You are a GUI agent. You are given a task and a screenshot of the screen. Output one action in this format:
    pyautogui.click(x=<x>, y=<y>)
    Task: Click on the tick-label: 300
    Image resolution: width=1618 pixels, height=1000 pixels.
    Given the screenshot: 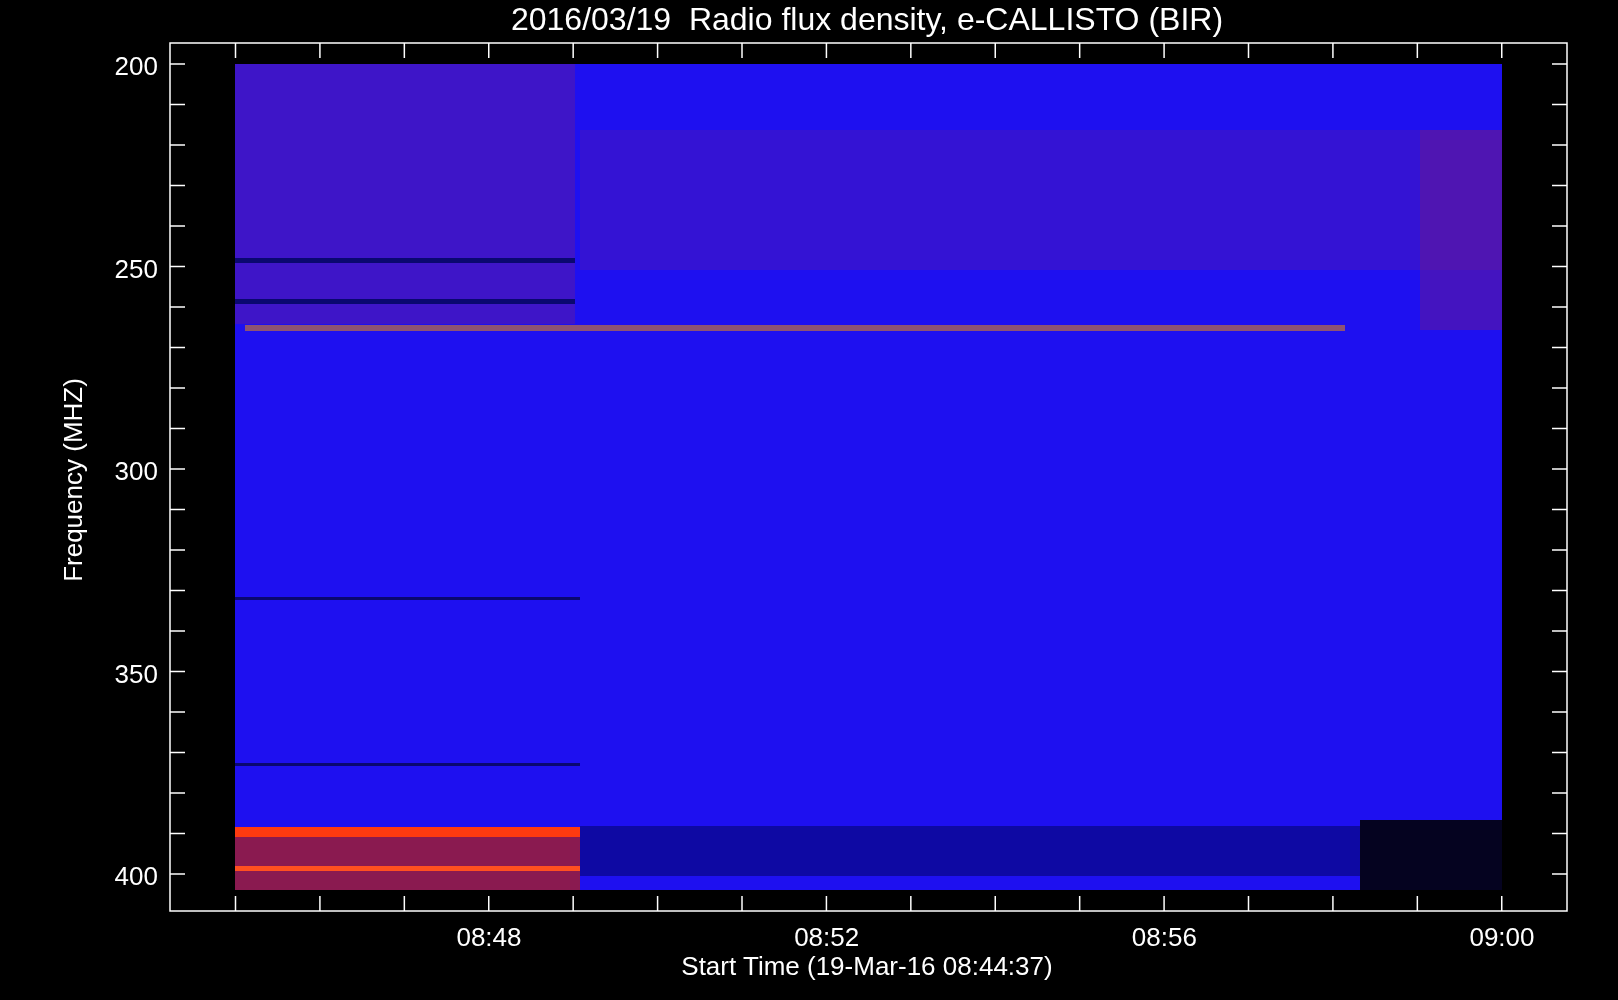 What is the action you would take?
    pyautogui.click(x=136, y=471)
    